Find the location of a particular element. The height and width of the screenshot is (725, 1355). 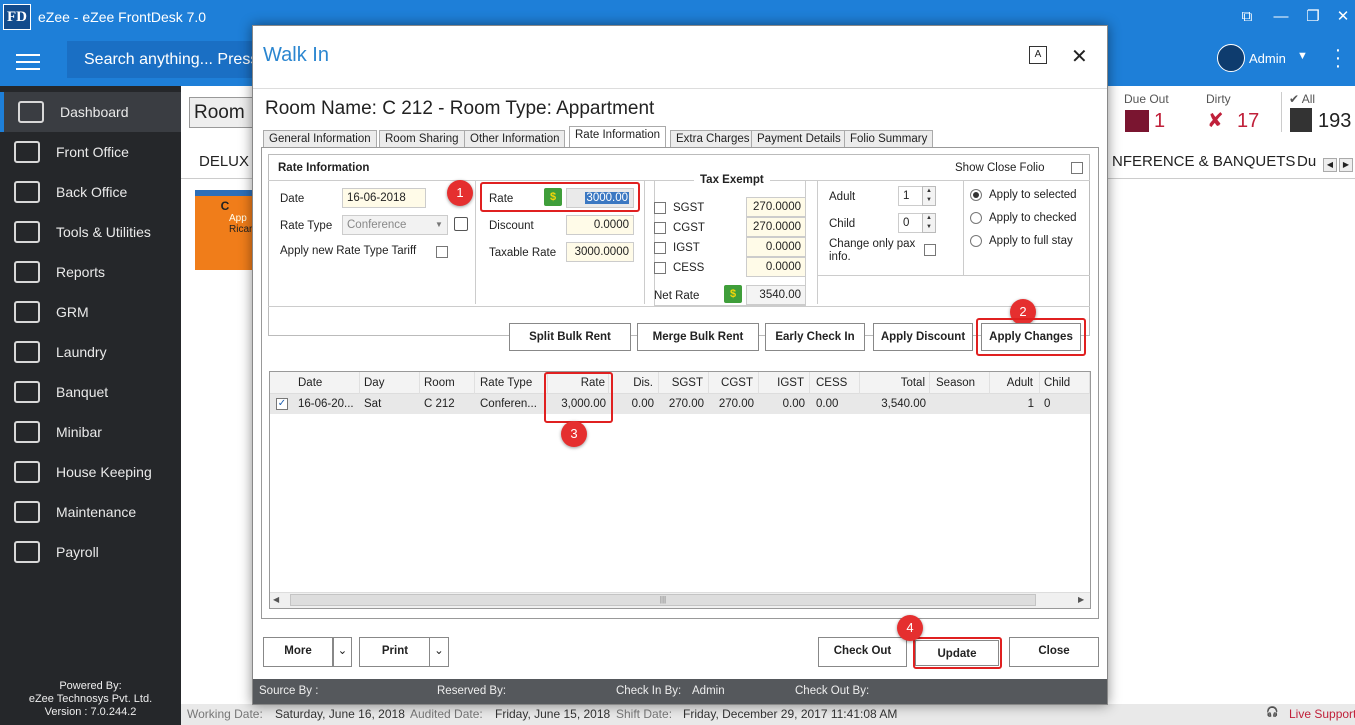

maximize-button: ❐ is located at coordinates (1313, 17).